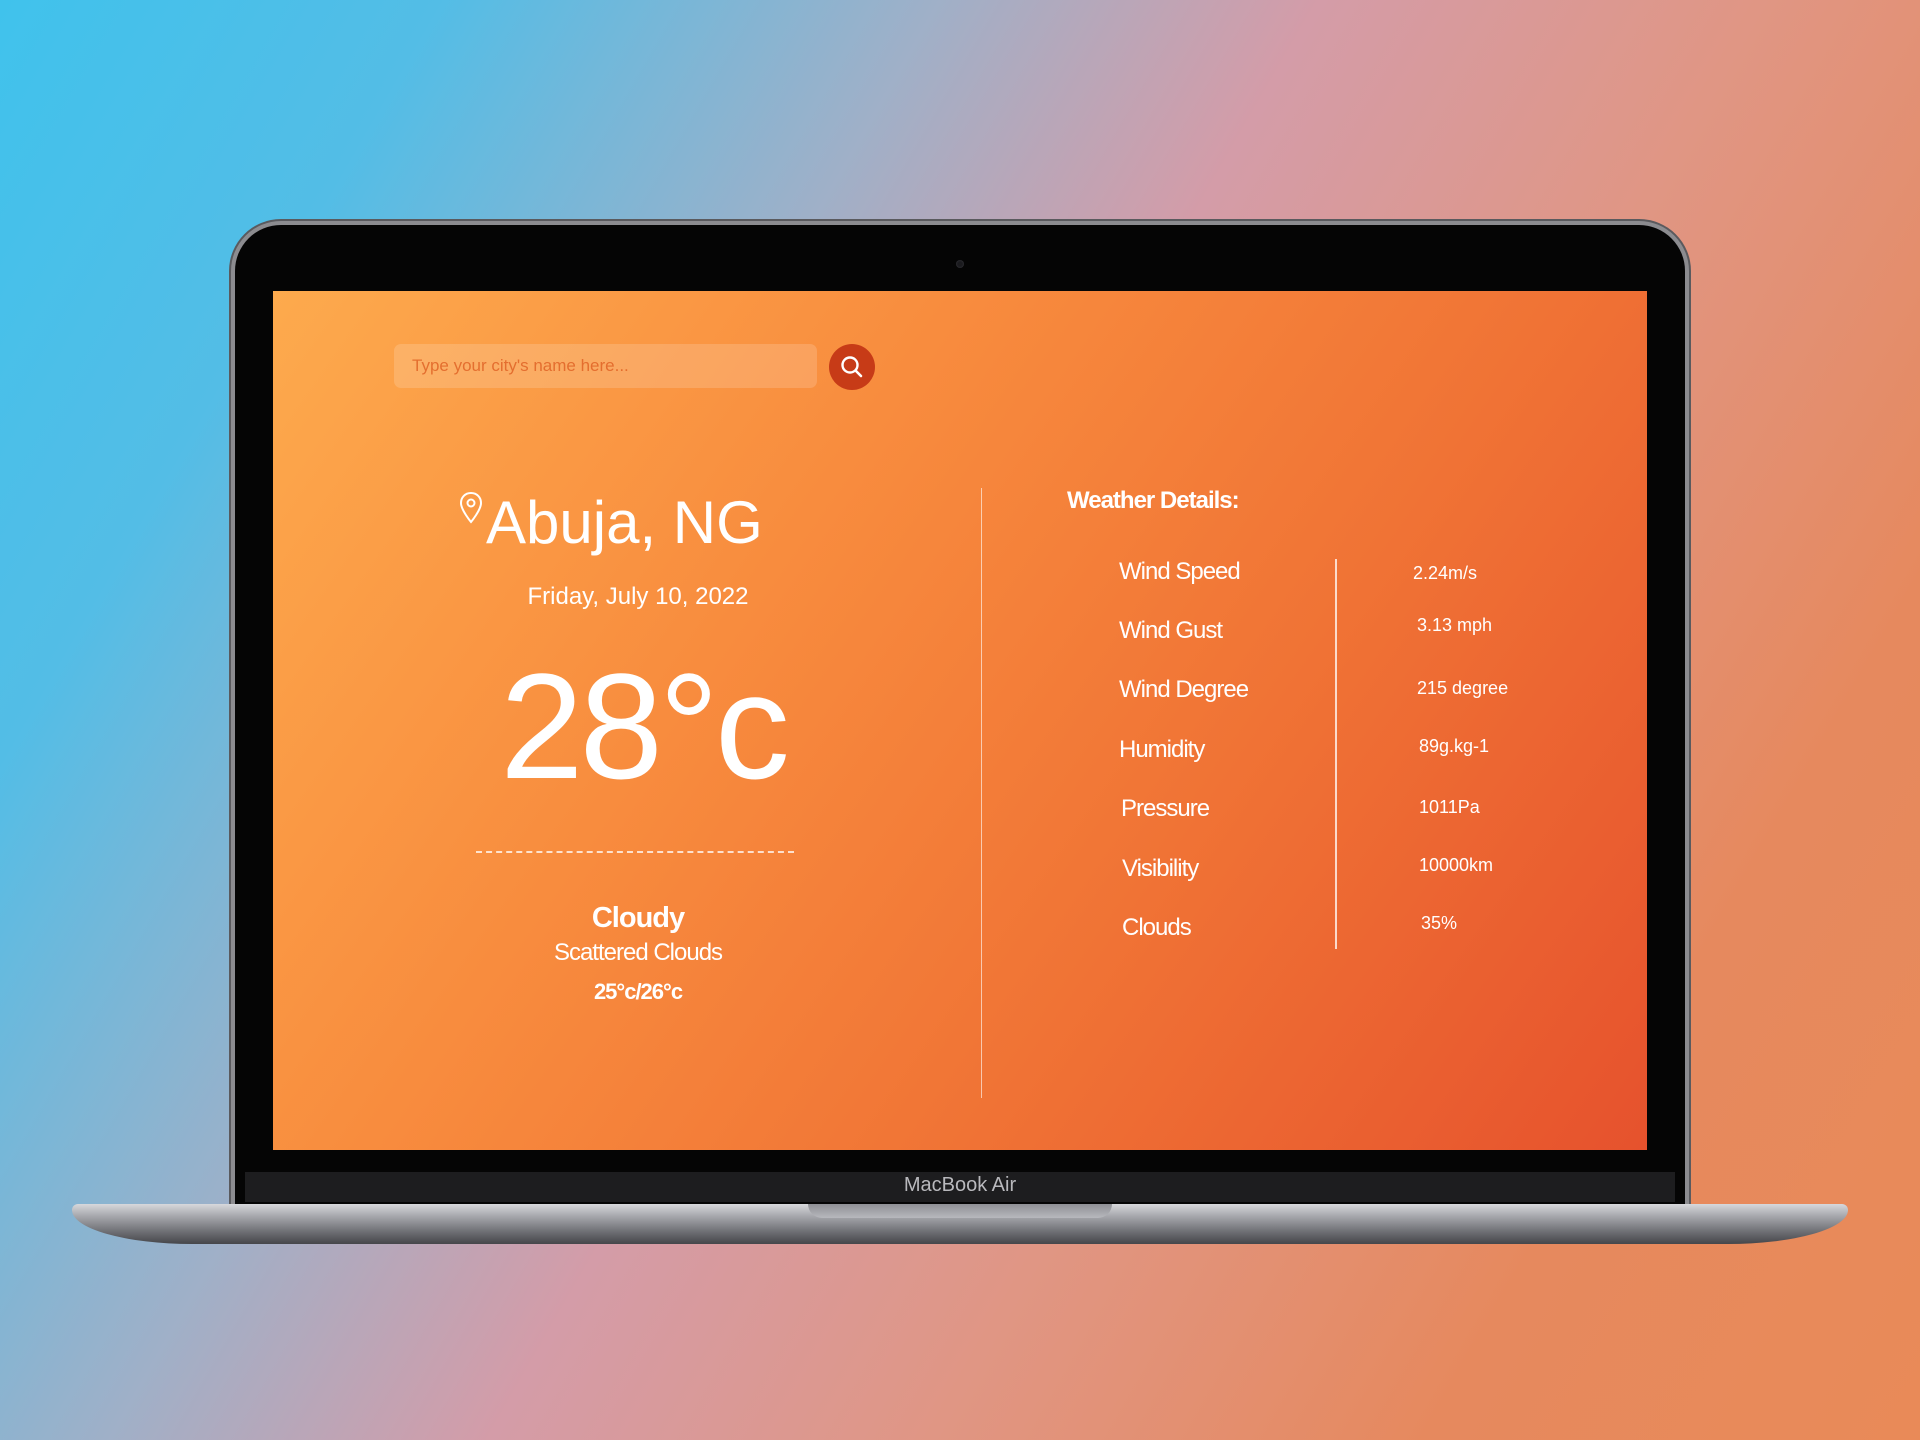 This screenshot has width=1920, height=1440. Describe the element at coordinates (1153, 500) in the screenshot. I see `details-title: Weather Details:` at that location.